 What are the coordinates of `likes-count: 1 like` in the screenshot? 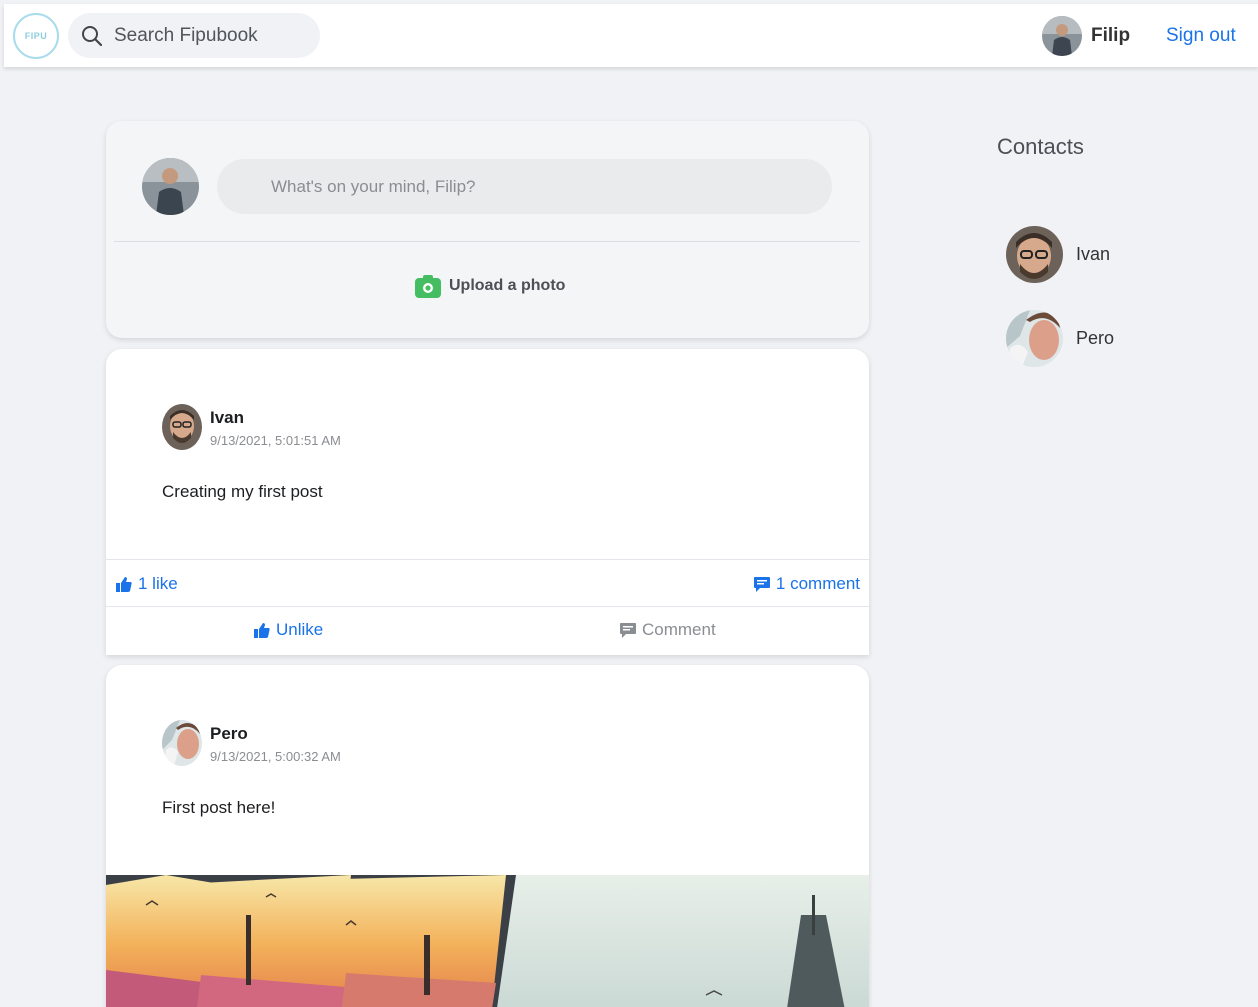 It's located at (147, 584).